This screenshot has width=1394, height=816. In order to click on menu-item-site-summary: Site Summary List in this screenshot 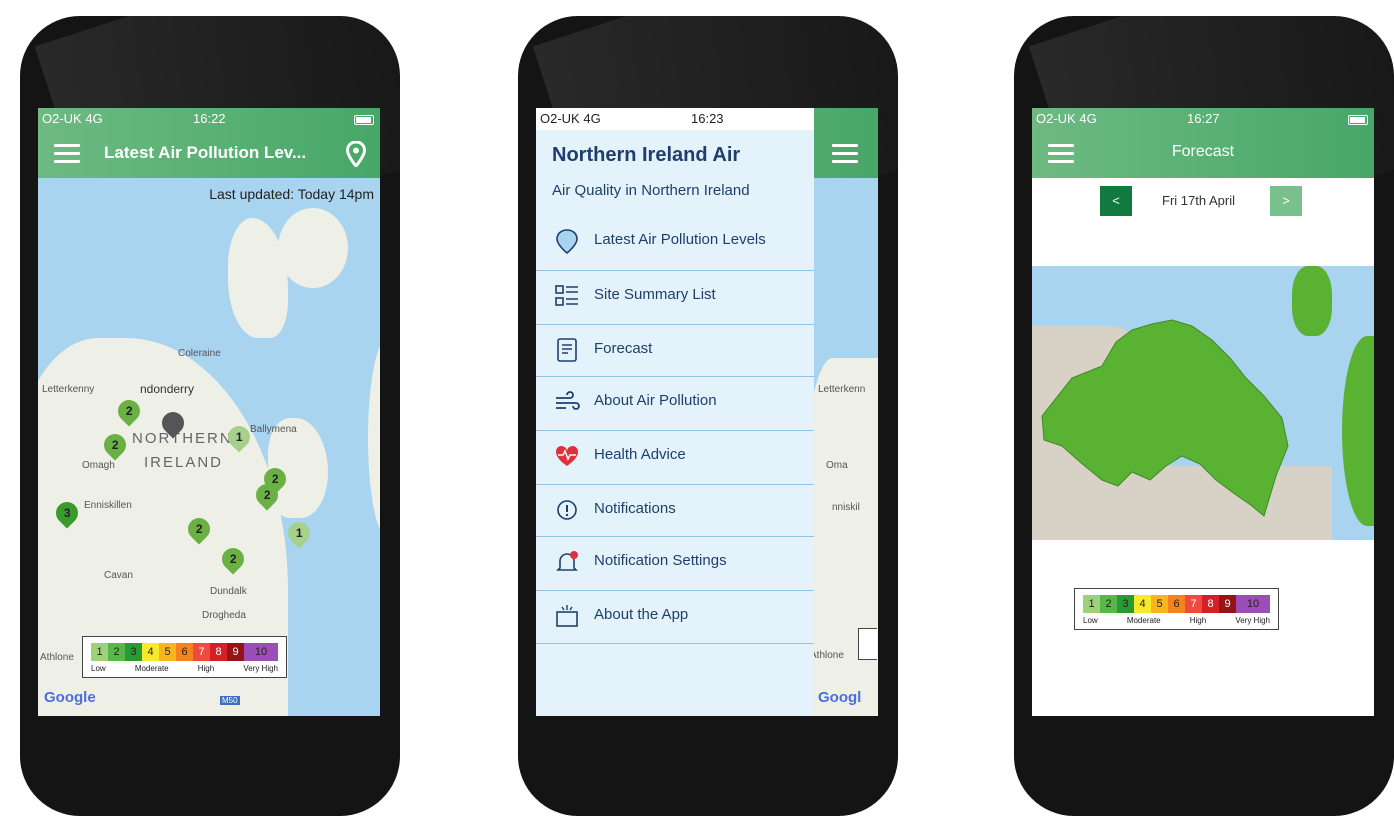, I will do `click(675, 296)`.